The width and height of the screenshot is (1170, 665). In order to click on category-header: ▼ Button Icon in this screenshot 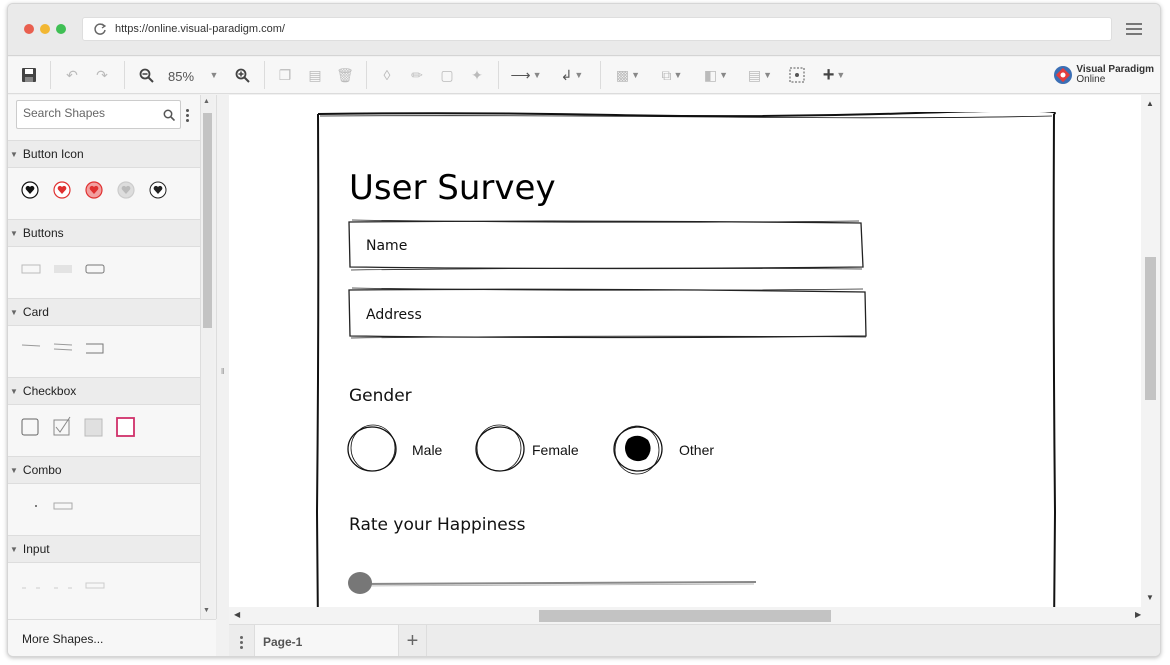, I will do `click(104, 154)`.